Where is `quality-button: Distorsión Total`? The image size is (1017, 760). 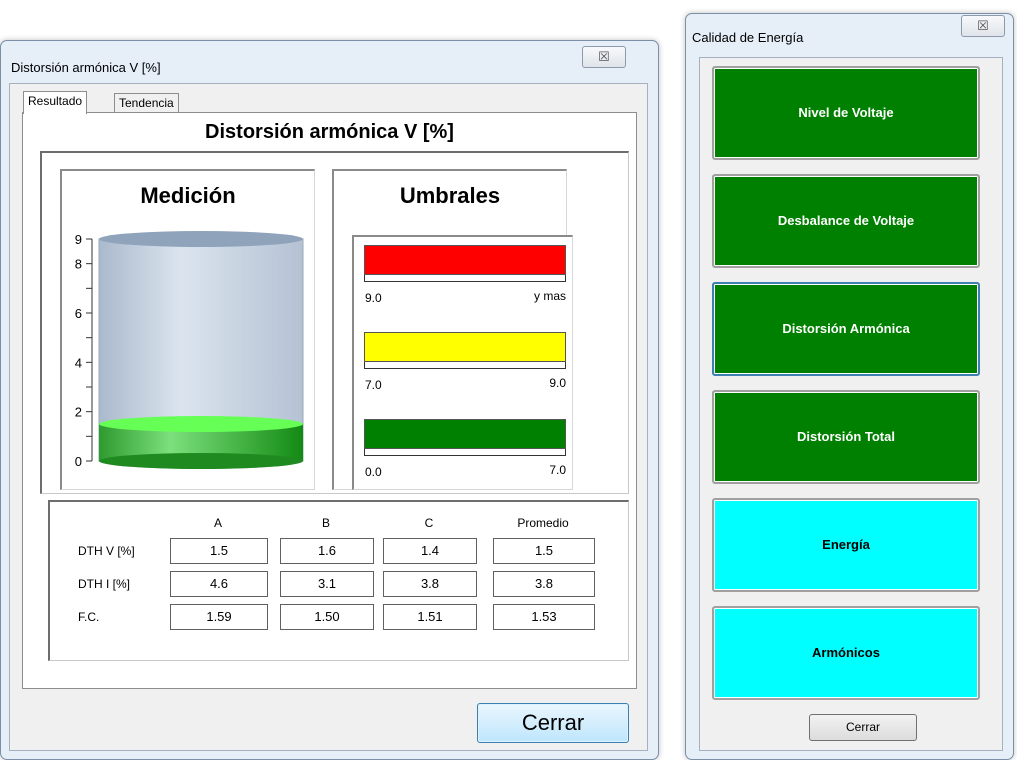
quality-button: Distorsión Total is located at coordinates (846, 437).